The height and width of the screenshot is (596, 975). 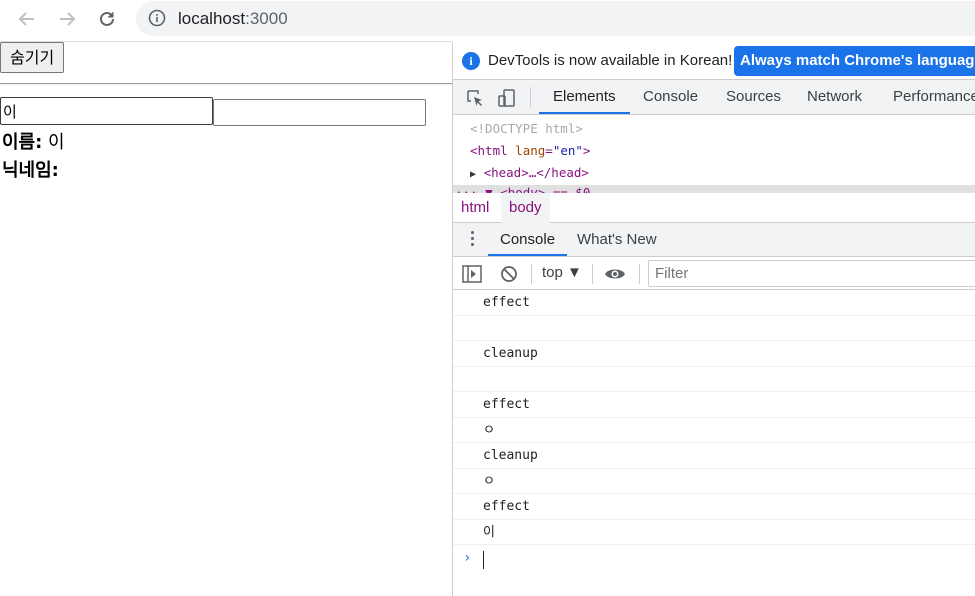 I want to click on text-caret, so click(x=483, y=560).